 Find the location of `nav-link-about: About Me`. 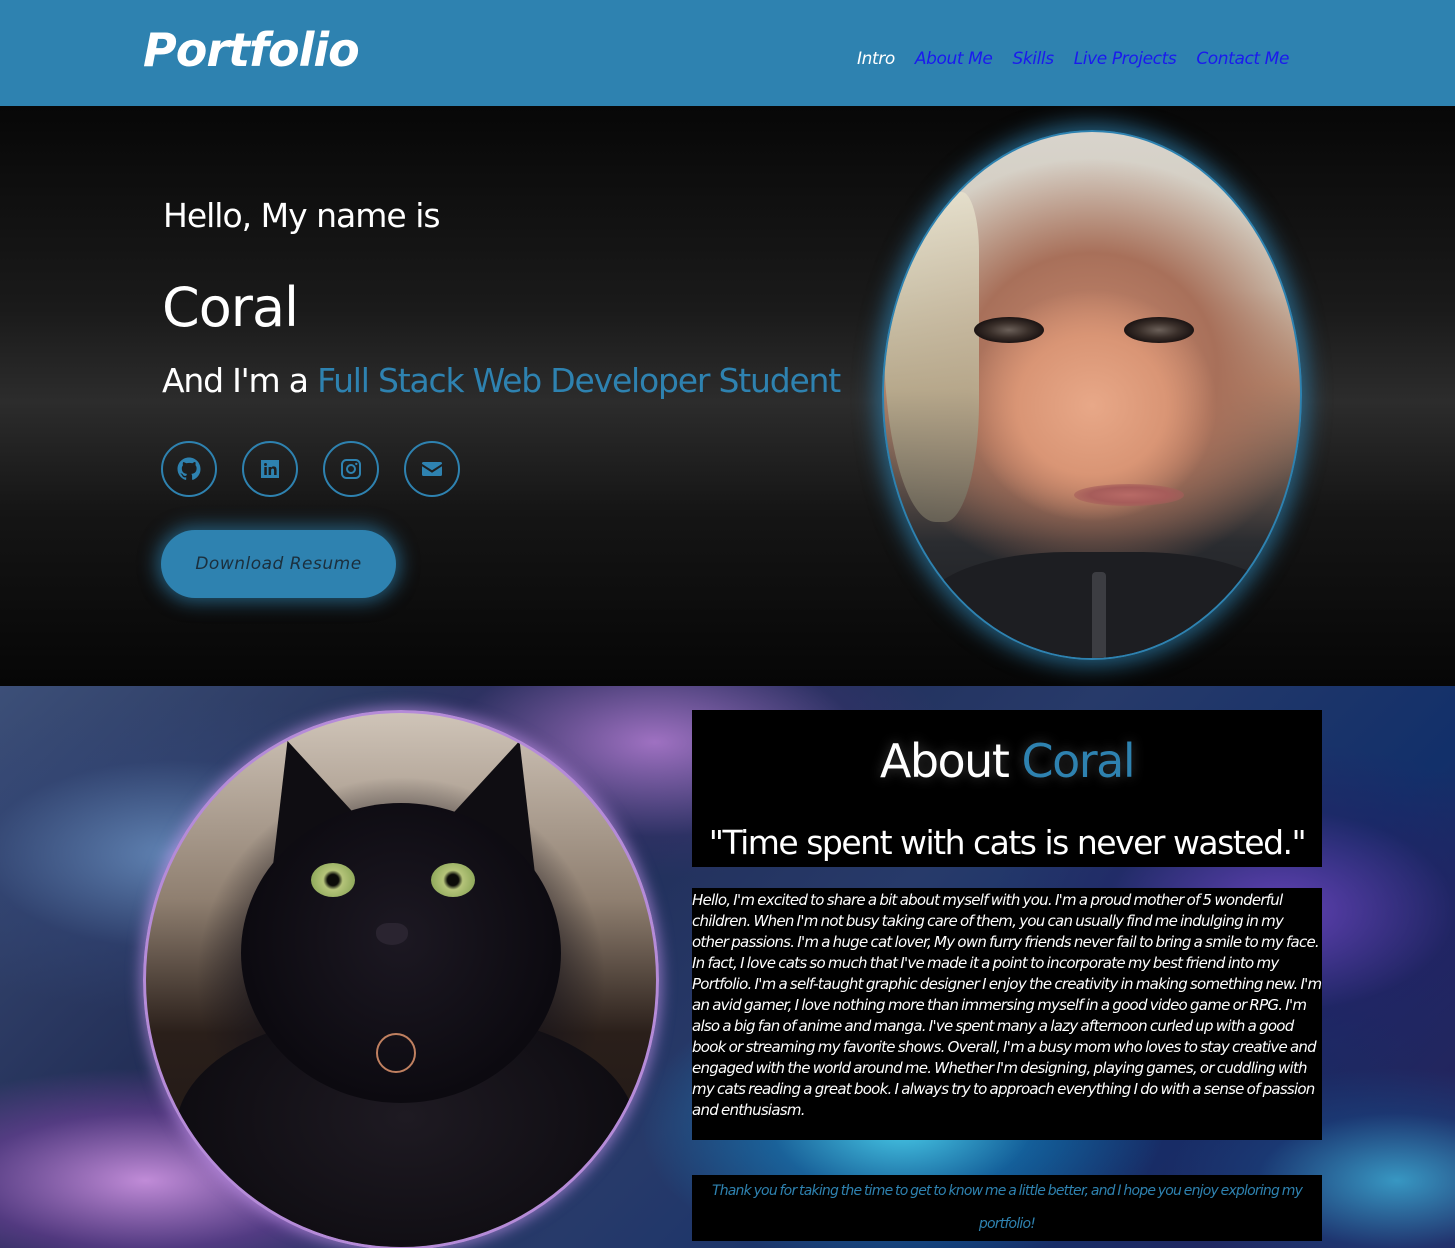

nav-link-about: About Me is located at coordinates (954, 59).